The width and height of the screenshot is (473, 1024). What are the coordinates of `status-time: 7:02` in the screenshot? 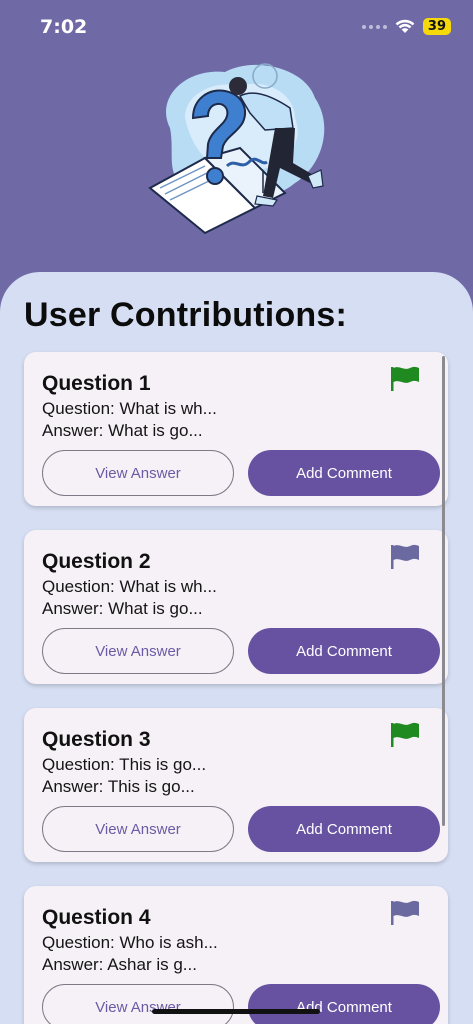 It's located at (64, 27).